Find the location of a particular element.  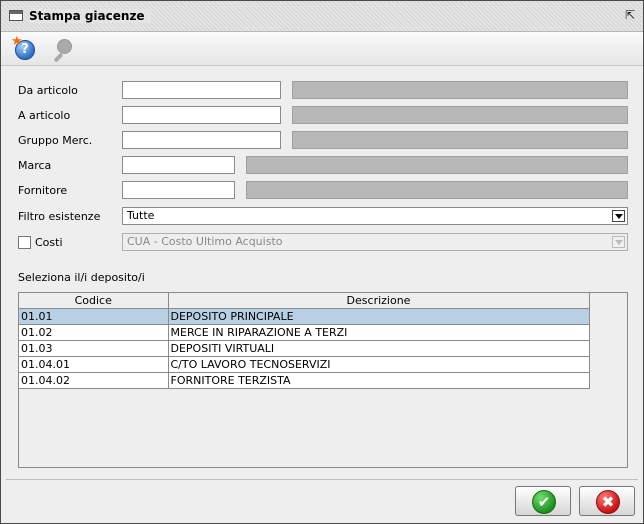

gruppo-merc-label: Gruppo Merc. is located at coordinates (55, 140).